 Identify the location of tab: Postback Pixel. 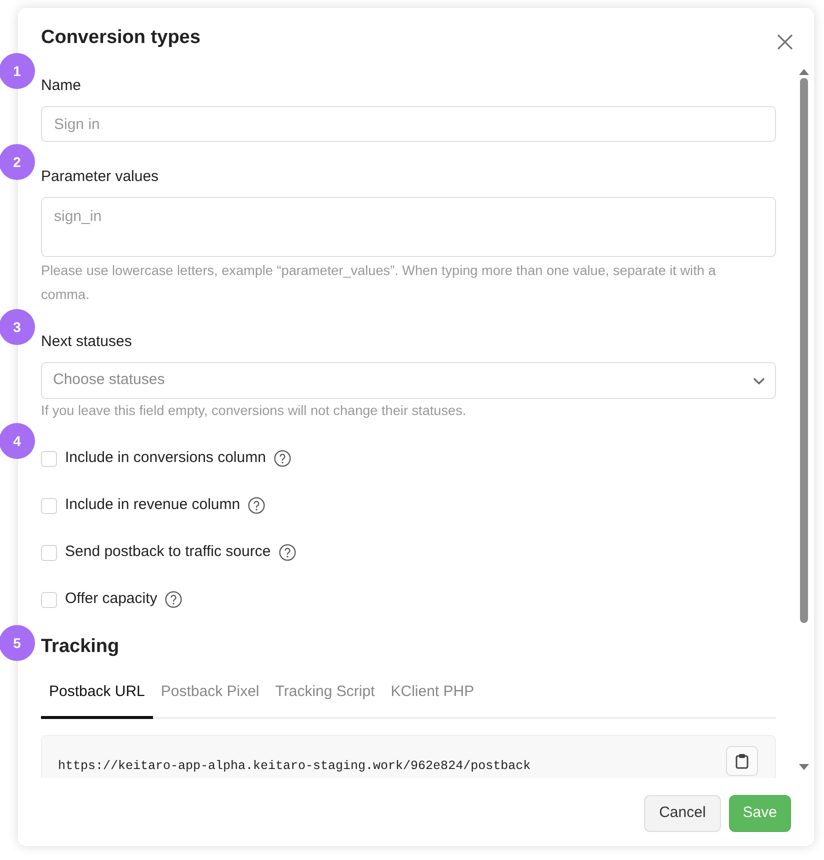
(210, 699).